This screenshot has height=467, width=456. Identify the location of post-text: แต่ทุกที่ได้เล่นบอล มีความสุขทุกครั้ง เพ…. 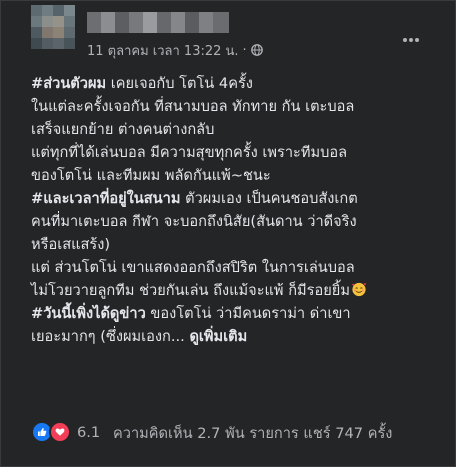
(189, 152).